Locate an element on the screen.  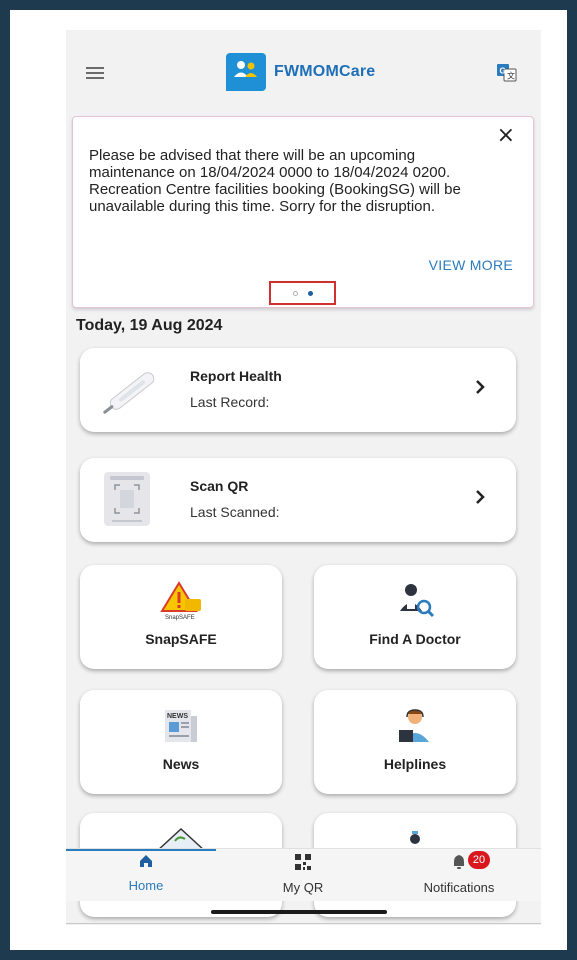
nav-my-qr: My QR is located at coordinates (303, 874).